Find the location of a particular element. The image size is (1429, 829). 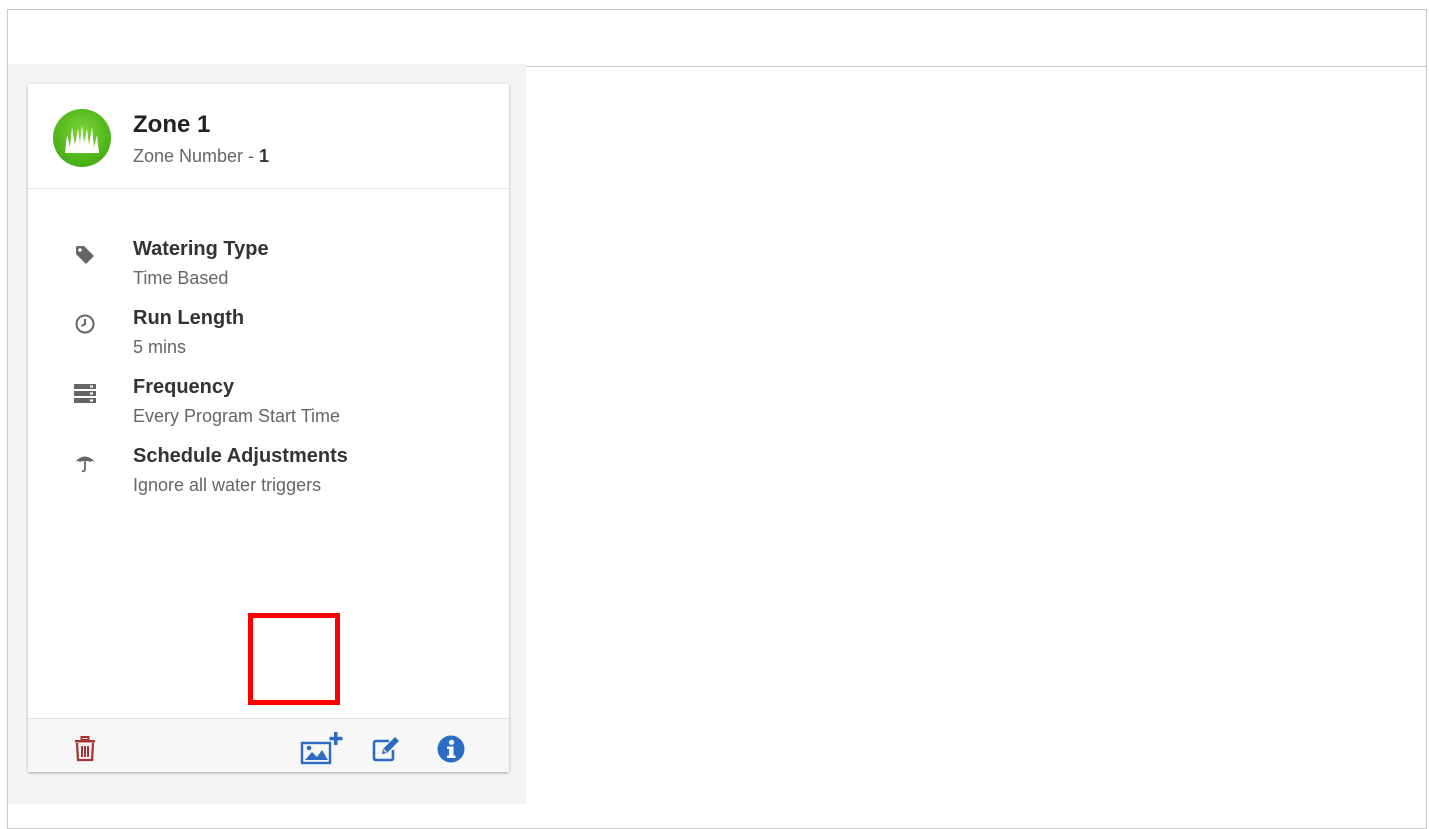

edit-button is located at coordinates (387, 749).